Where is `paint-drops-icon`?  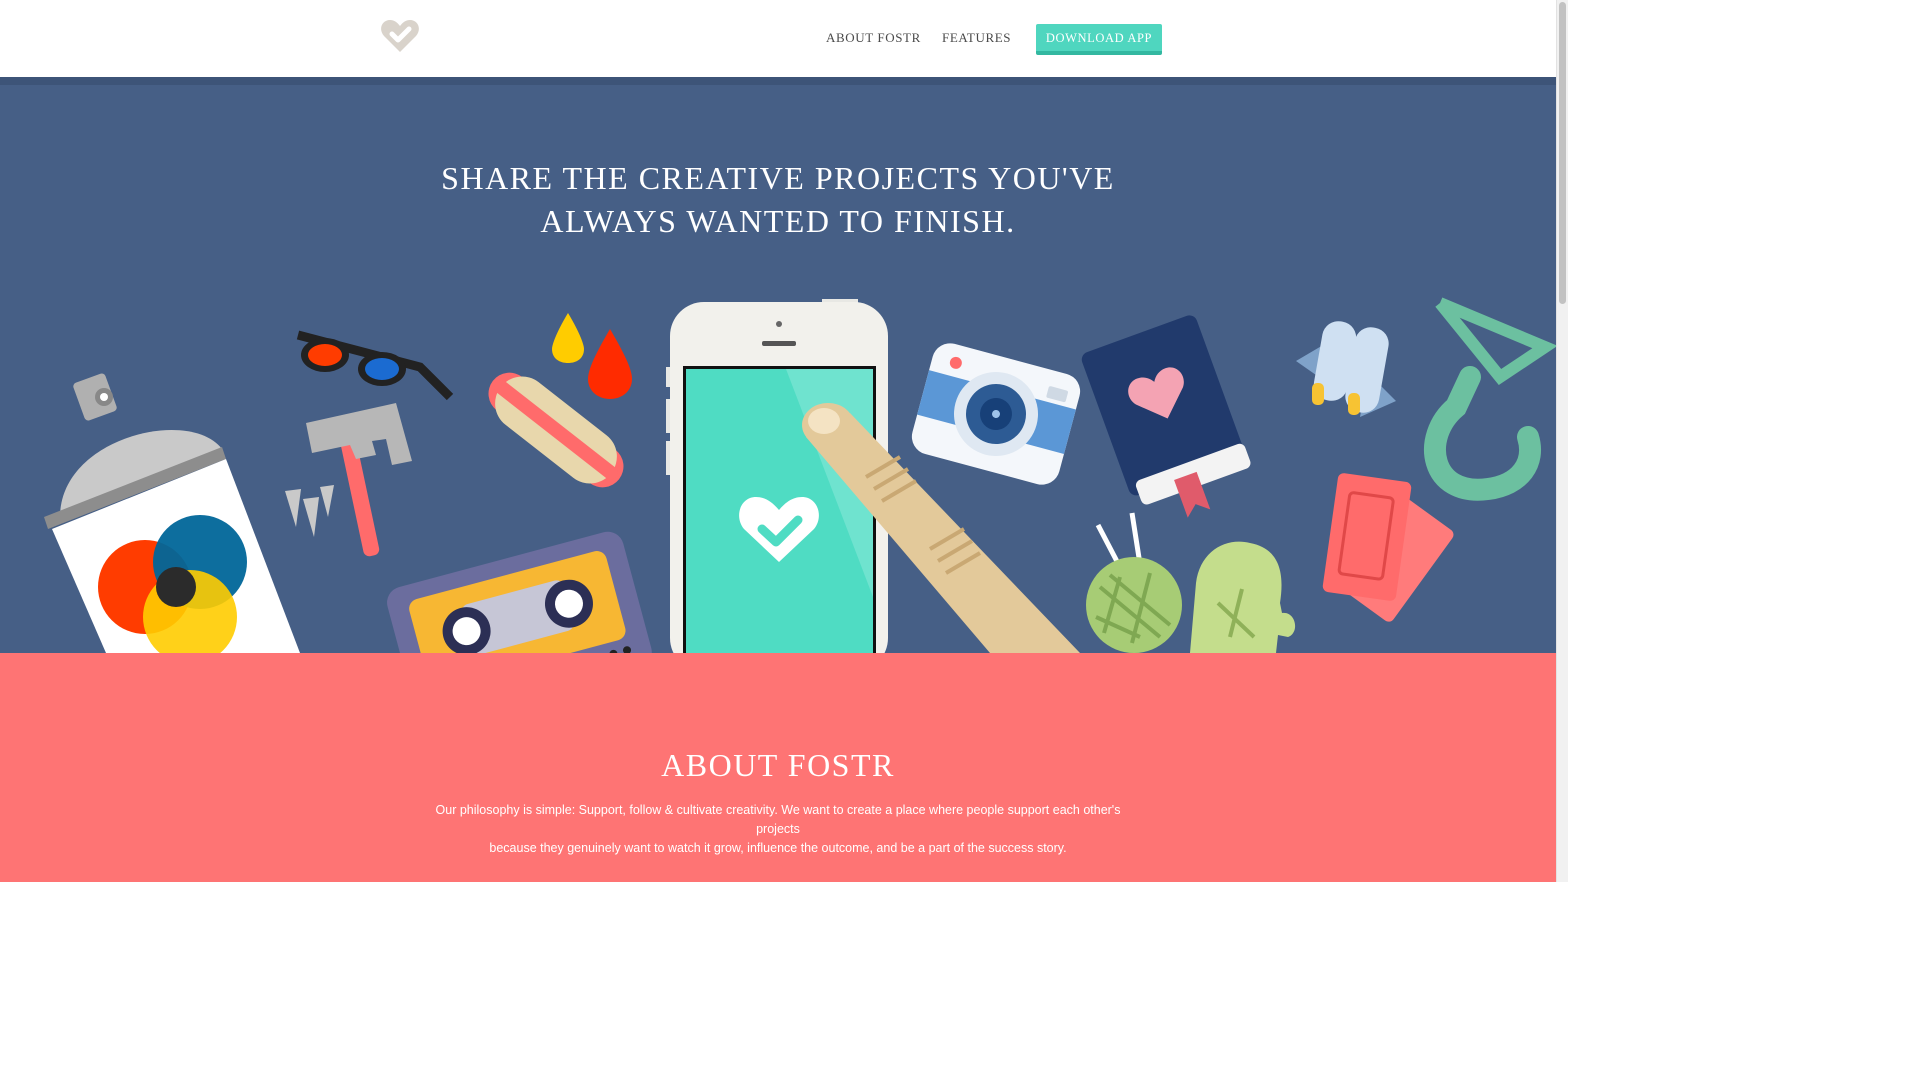 paint-drops-icon is located at coordinates (592, 356).